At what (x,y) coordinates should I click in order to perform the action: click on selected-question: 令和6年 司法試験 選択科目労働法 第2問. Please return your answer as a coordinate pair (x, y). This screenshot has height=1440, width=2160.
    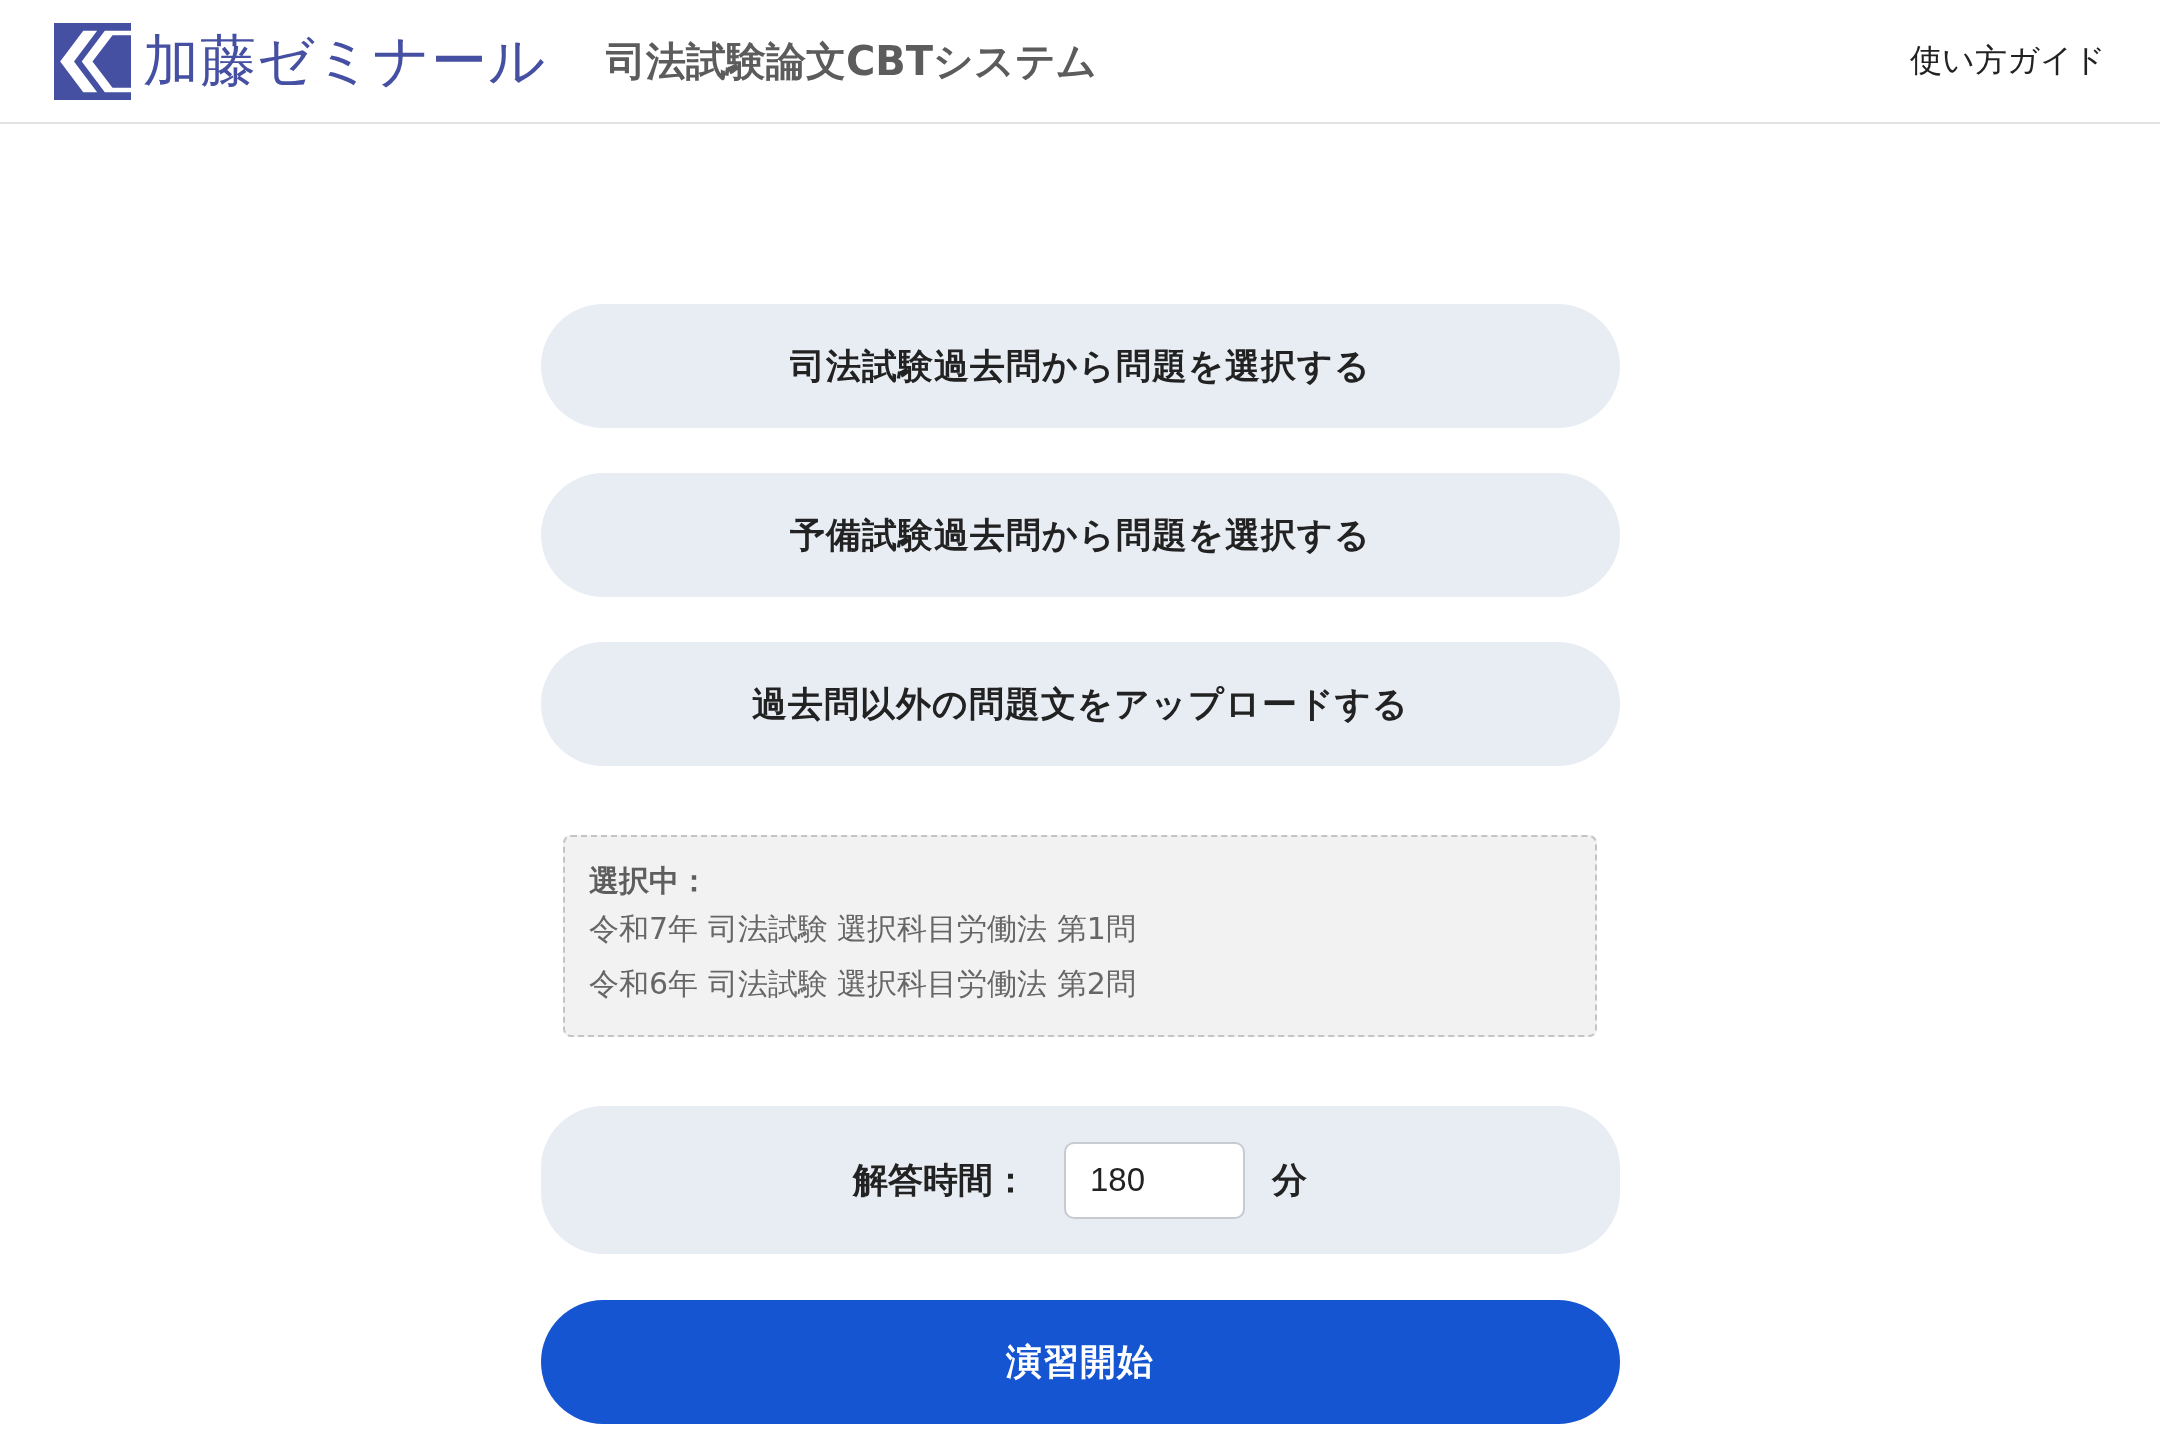
    Looking at the image, I should click on (862, 984).